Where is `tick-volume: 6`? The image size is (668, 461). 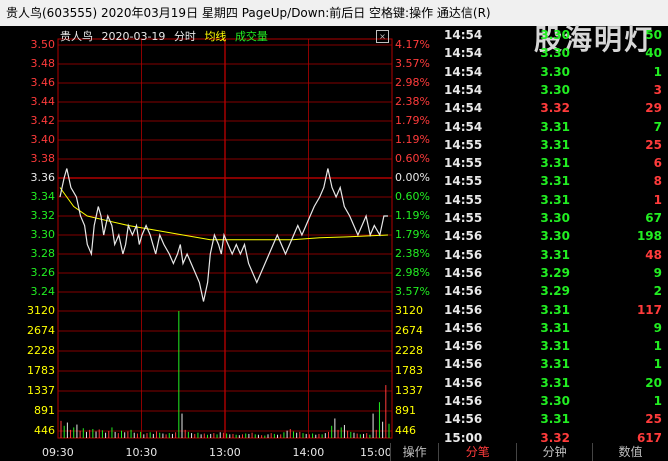
tick-volume: 6 is located at coordinates (657, 163).